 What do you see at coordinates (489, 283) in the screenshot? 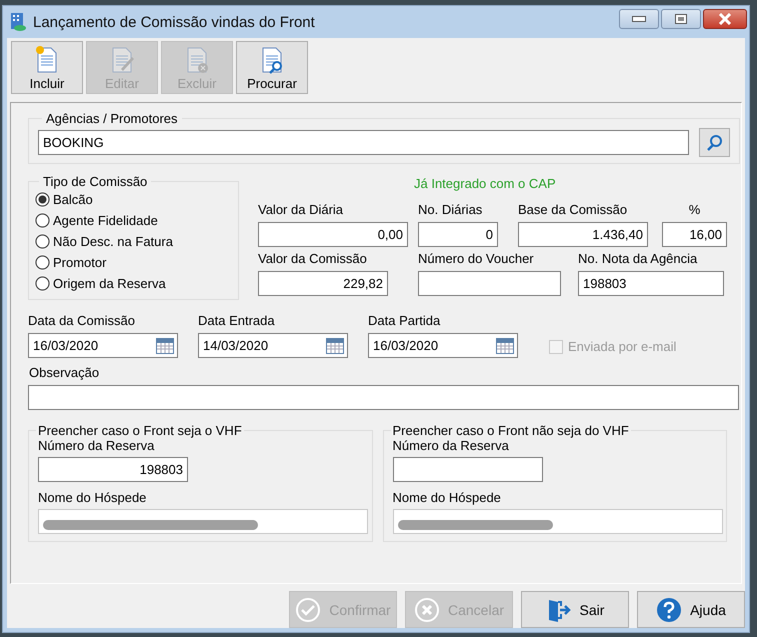
I see `input-field` at bounding box center [489, 283].